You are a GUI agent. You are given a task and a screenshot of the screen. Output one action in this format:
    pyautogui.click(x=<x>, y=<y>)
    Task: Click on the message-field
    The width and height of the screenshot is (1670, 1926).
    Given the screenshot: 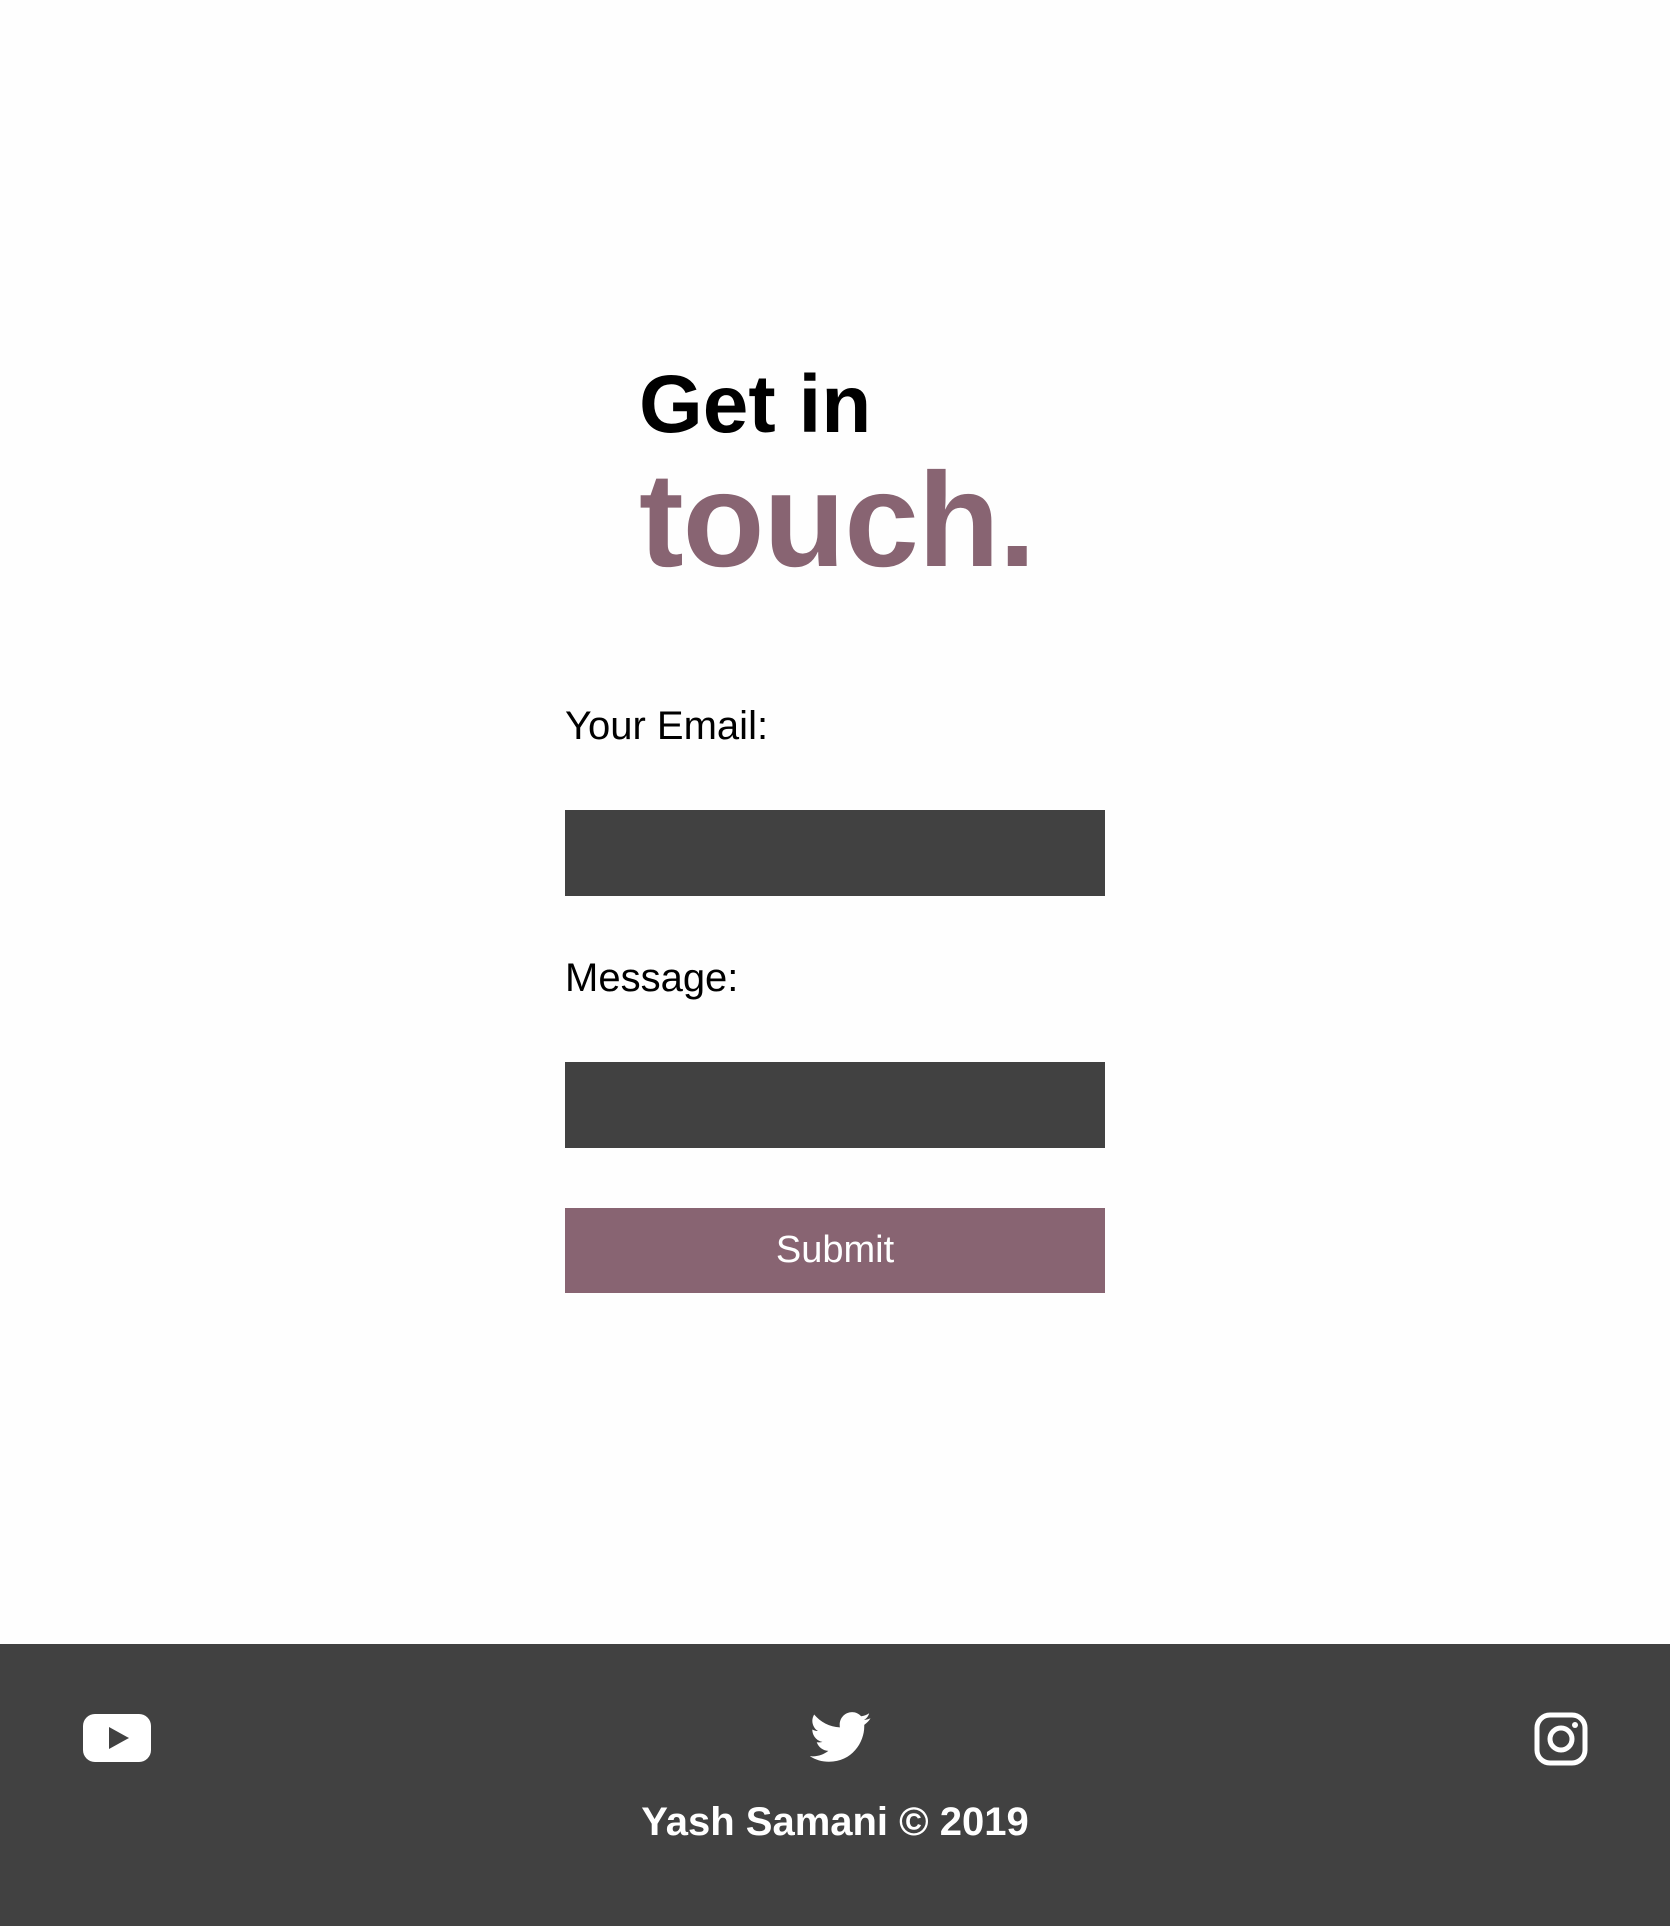 What is the action you would take?
    pyautogui.click(x=835, y=1105)
    